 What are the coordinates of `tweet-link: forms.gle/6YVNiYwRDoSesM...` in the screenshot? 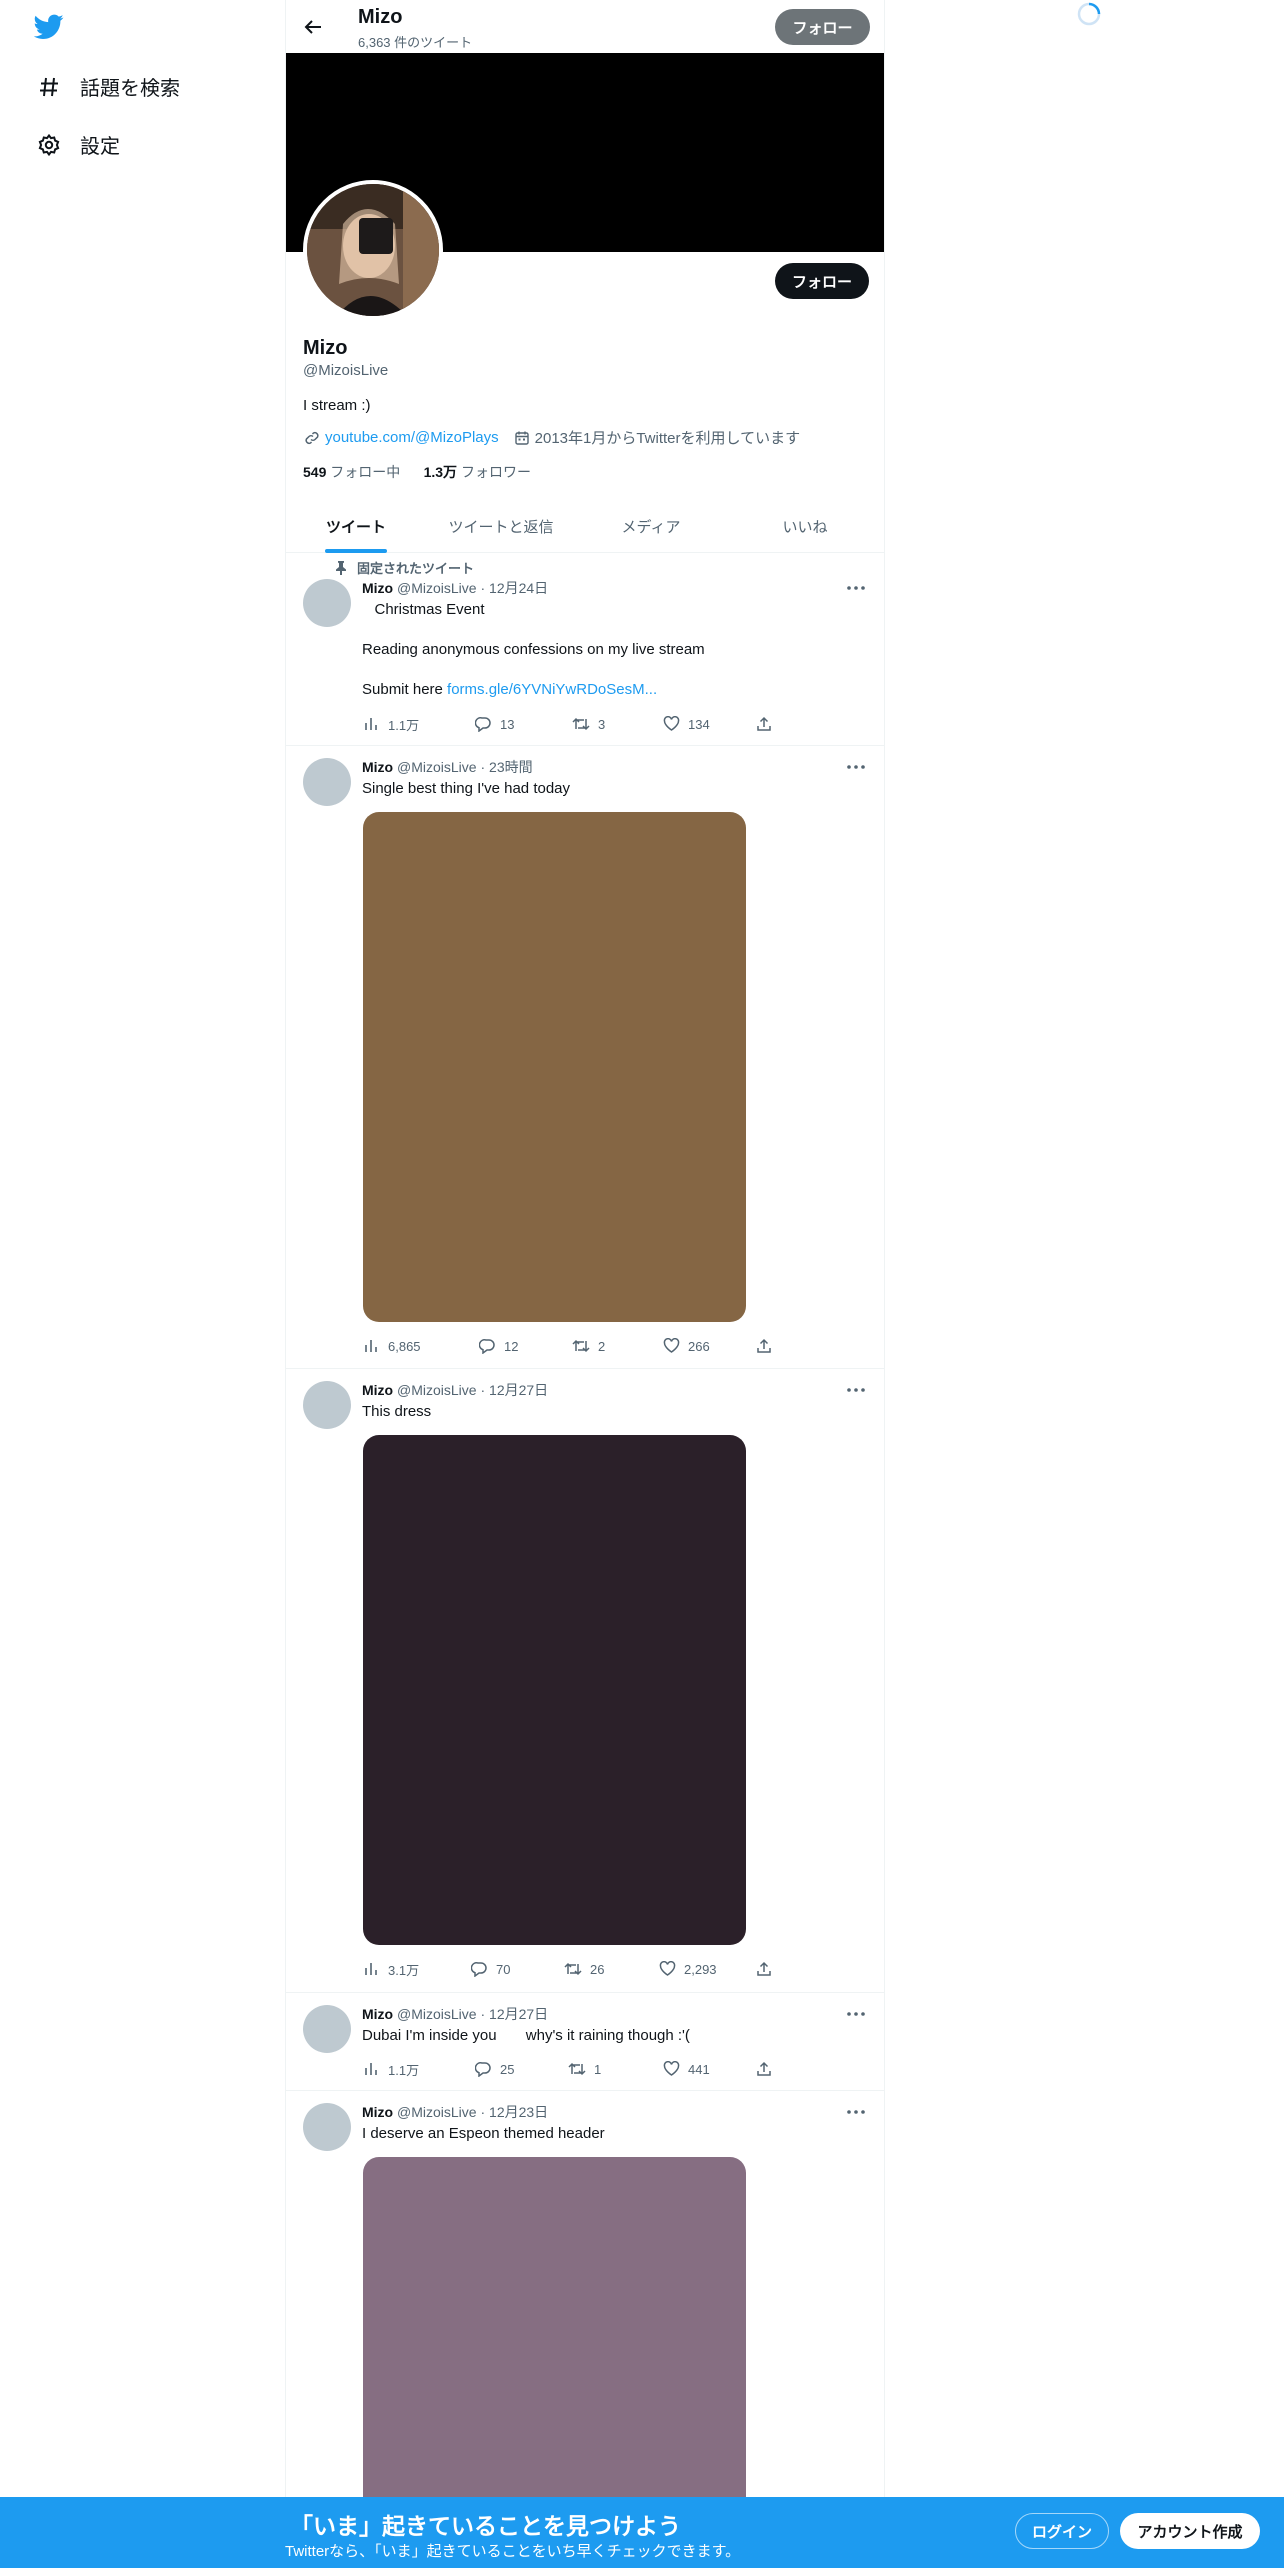 It's located at (552, 689).